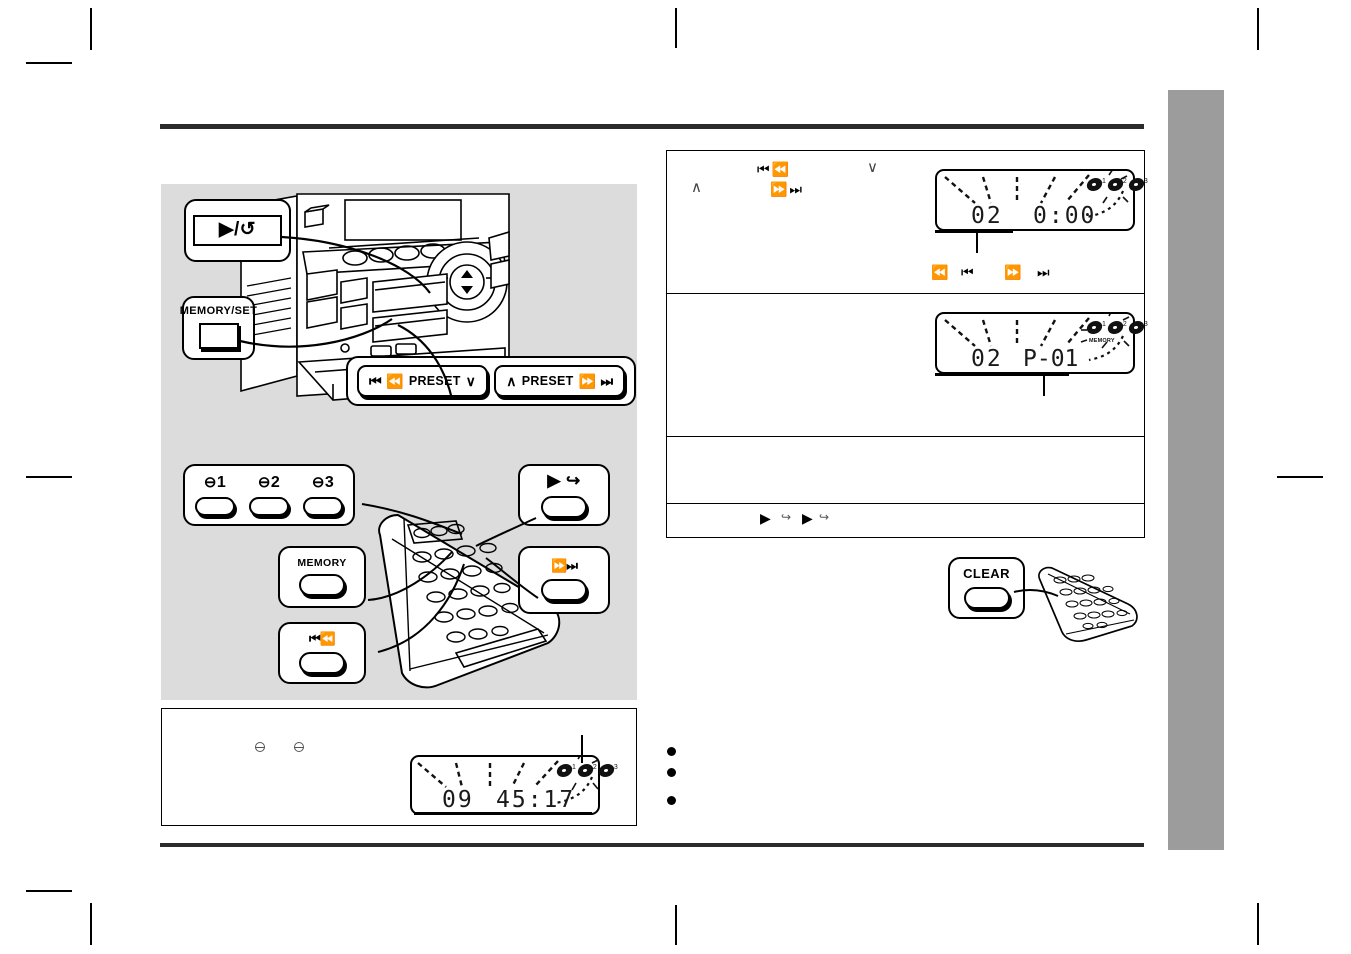 Image resolution: width=1351 pixels, height=954 pixels. I want to click on clear-button-label: CLEAR, so click(986, 574).